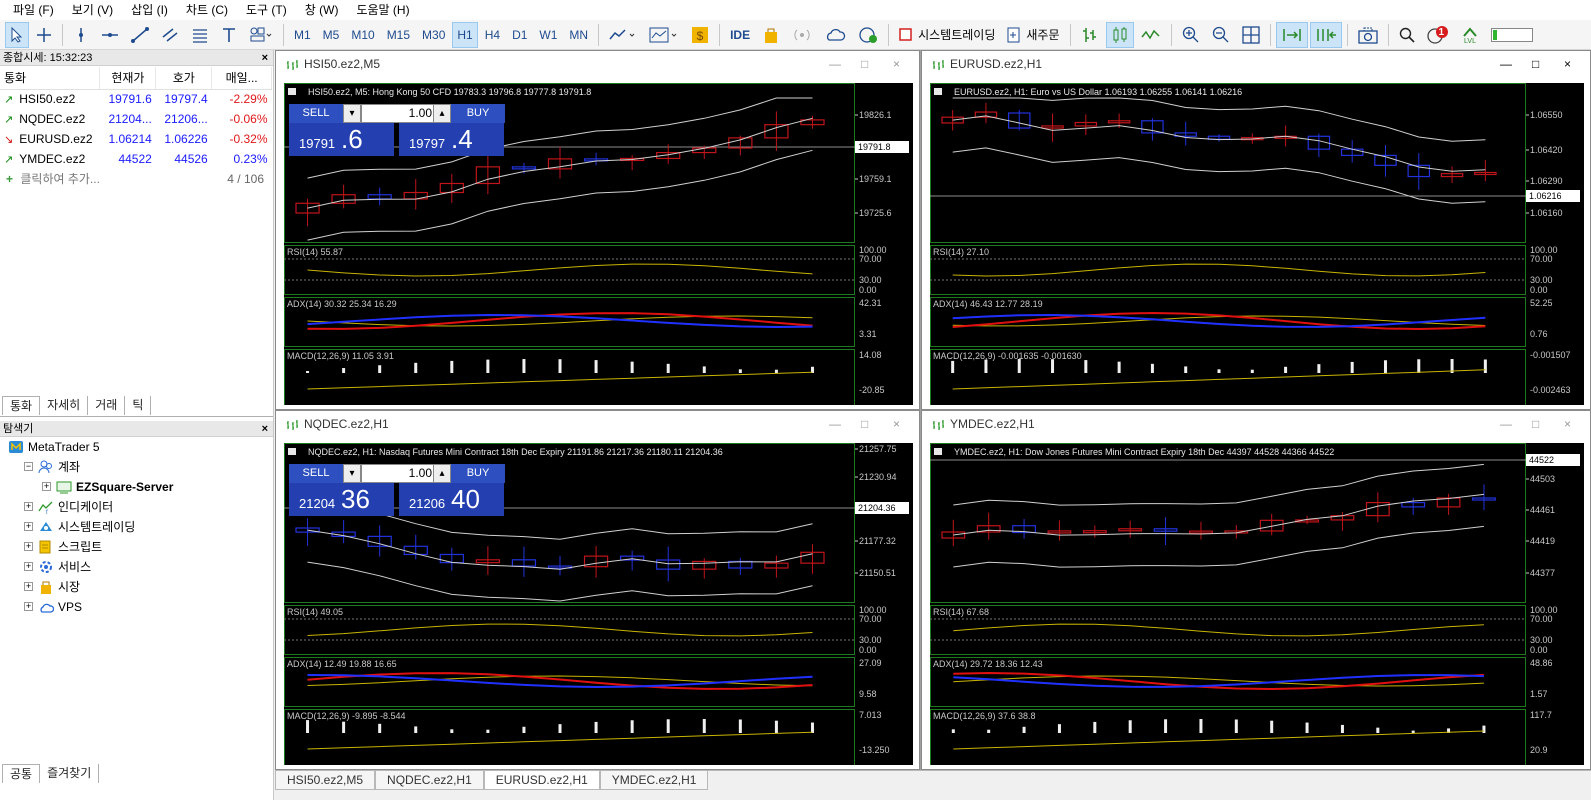 The image size is (1591, 800). I want to click on tab-navigator-0: 공통, so click(21, 773).